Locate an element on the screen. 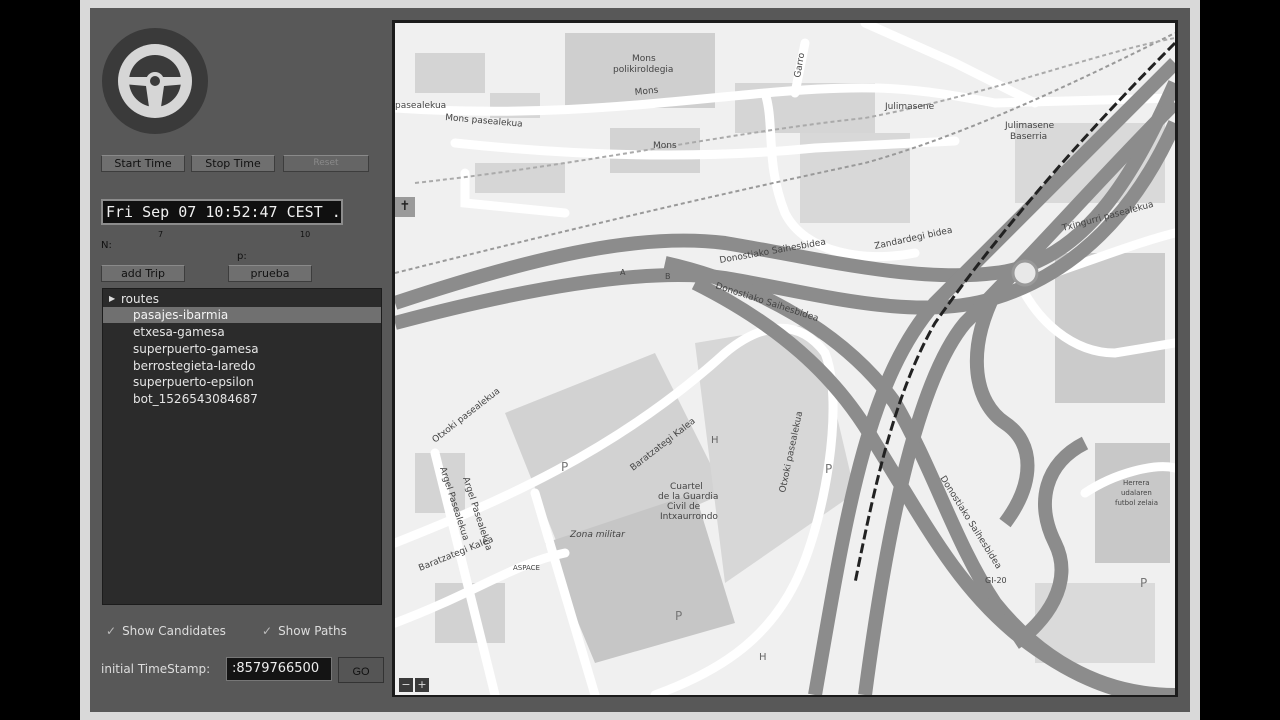  route-item: superpuerto-gamesa is located at coordinates (242, 349).